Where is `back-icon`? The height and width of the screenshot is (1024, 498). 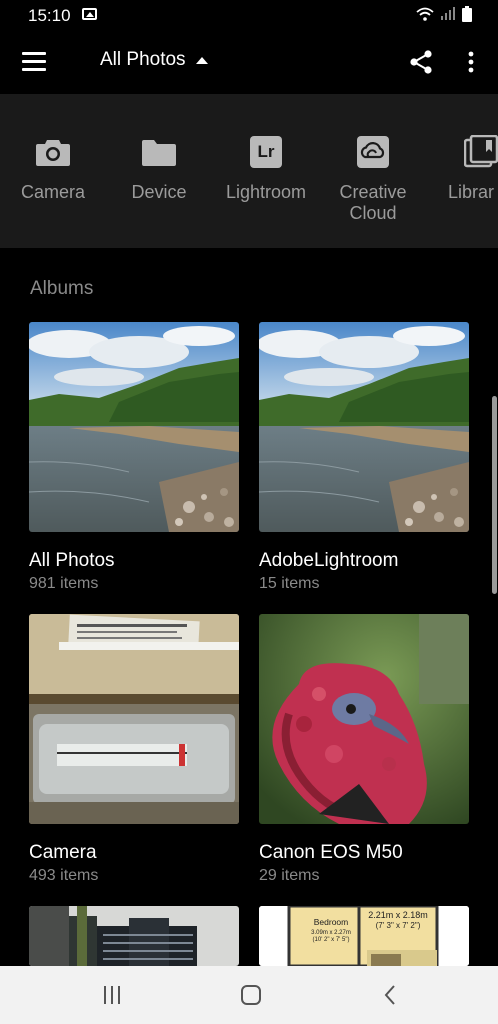 back-icon is located at coordinates (389, 995).